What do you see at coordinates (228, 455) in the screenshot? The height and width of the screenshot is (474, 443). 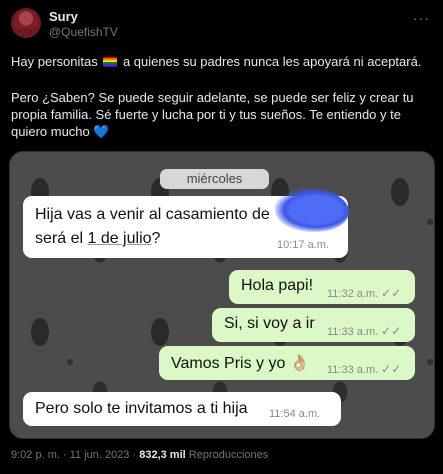 I see `views-label: Reproducciones` at bounding box center [228, 455].